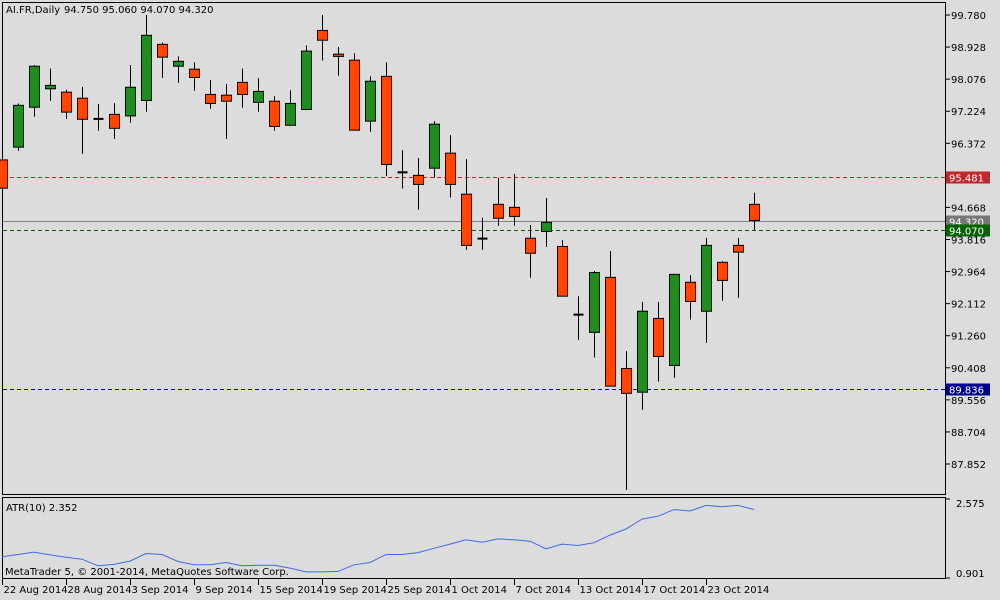  Describe the element at coordinates (970, 574) in the screenshot. I see `atr-scale-min: 0.901` at that location.